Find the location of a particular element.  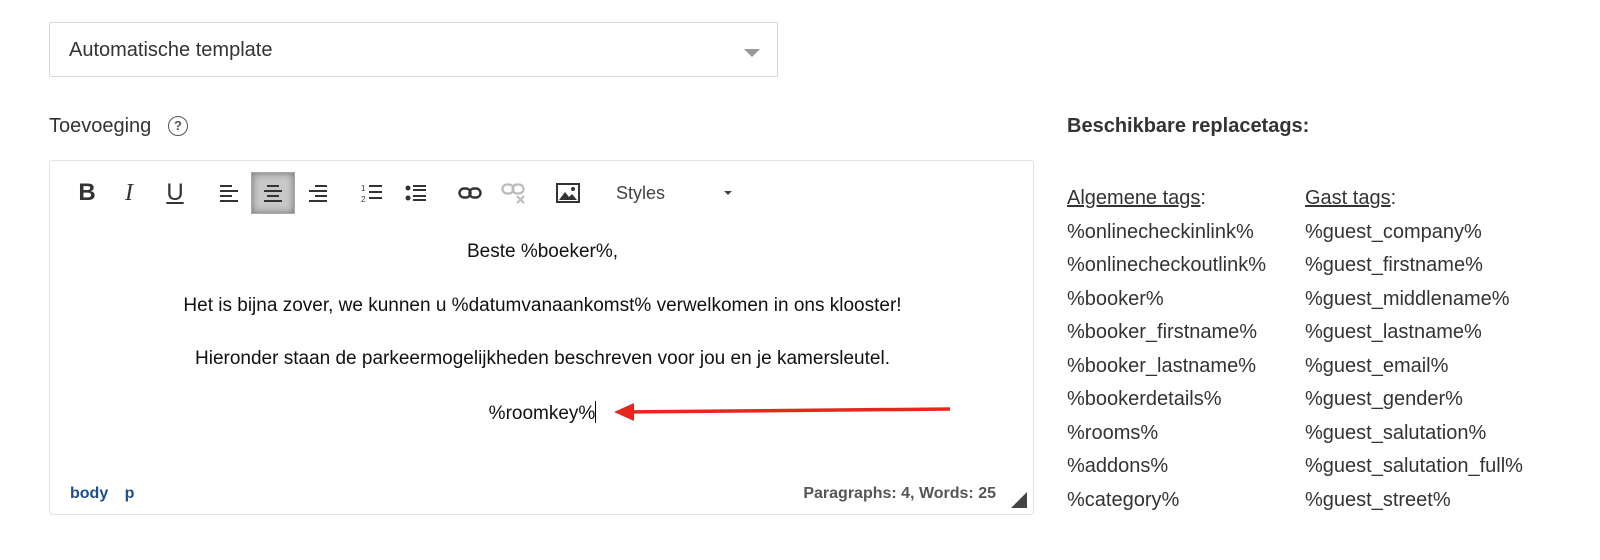

chevron-down-icon is located at coordinates (752, 53).